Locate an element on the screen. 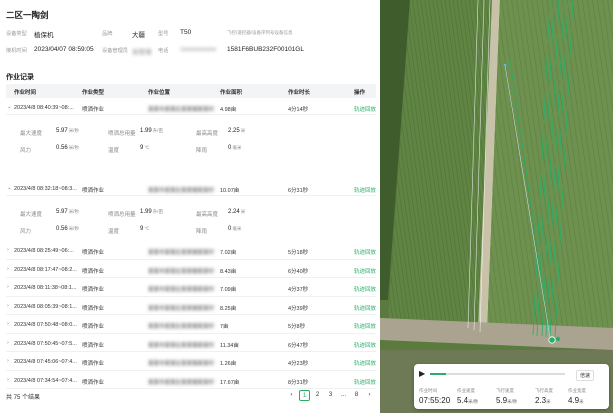 The width and height of the screenshot is (613, 413). next-page-button: › is located at coordinates (369, 395).